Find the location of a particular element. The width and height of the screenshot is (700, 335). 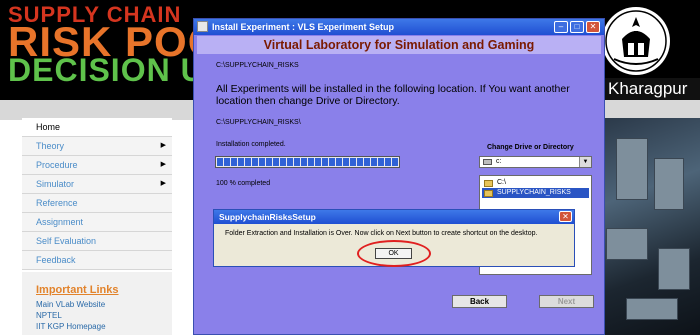

nav-item-label: Feedback is located at coordinates (56, 260).